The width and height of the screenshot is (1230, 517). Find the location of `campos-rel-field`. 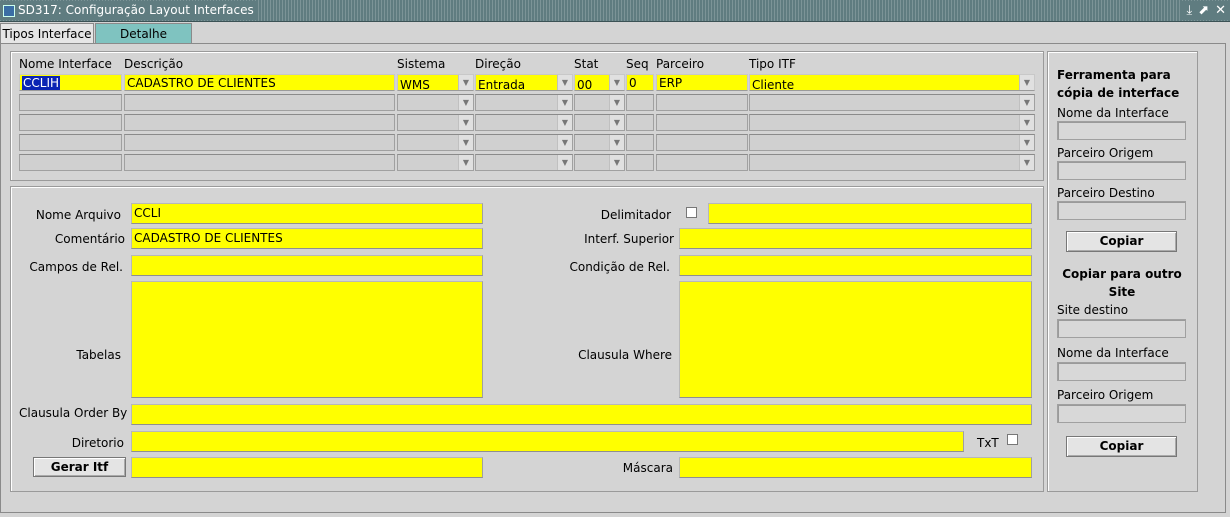

campos-rel-field is located at coordinates (307, 265).